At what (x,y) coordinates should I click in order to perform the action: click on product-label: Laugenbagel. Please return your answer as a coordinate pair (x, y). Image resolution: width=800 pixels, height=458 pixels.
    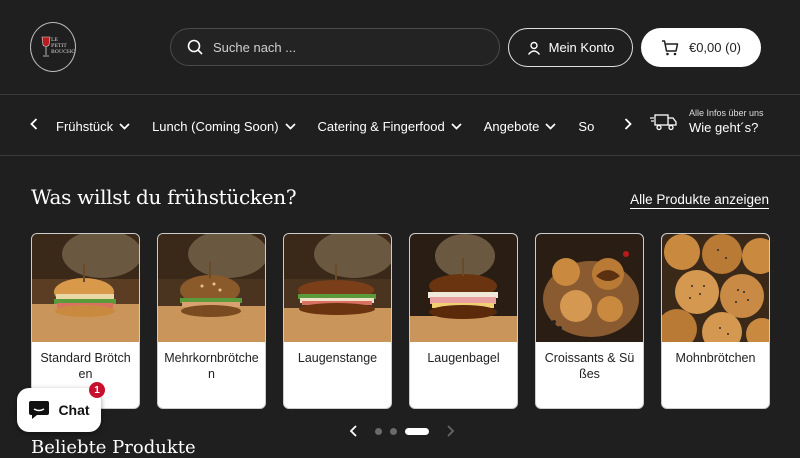
    Looking at the image, I should click on (463, 358).